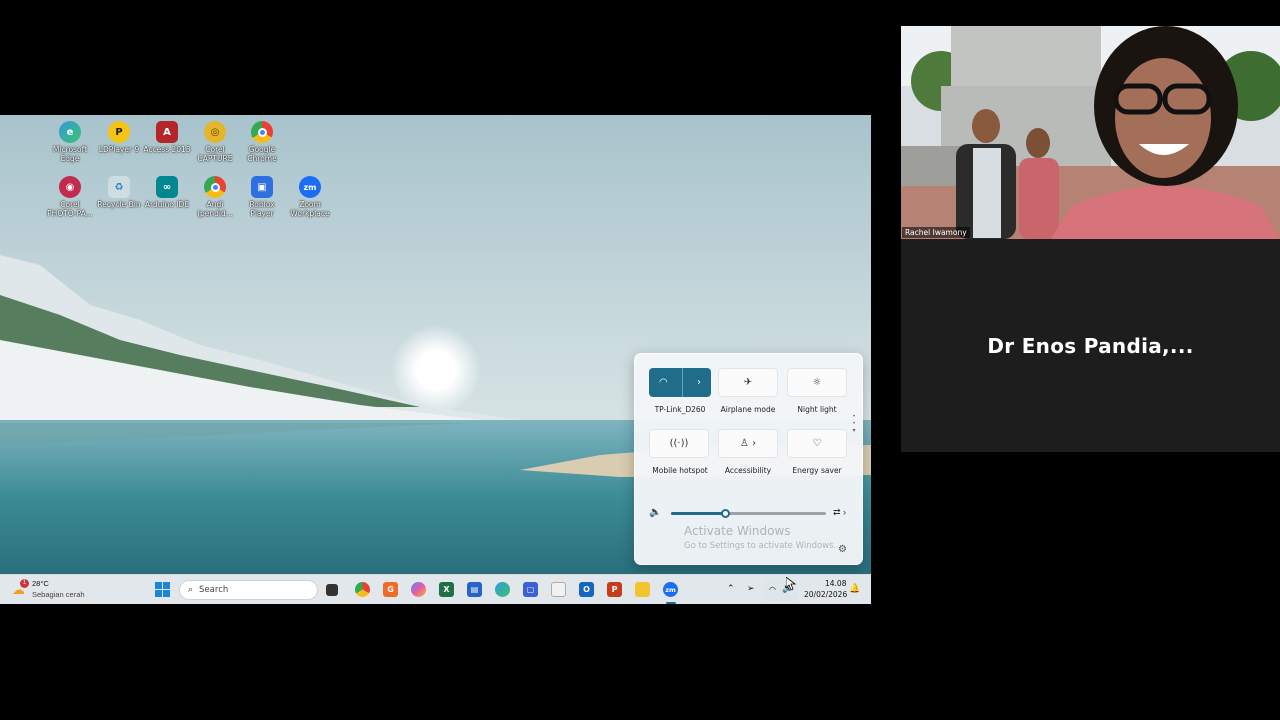 The height and width of the screenshot is (720, 1280). Describe the element at coordinates (530, 589) in the screenshot. I see `app-icon: ▢` at that location.